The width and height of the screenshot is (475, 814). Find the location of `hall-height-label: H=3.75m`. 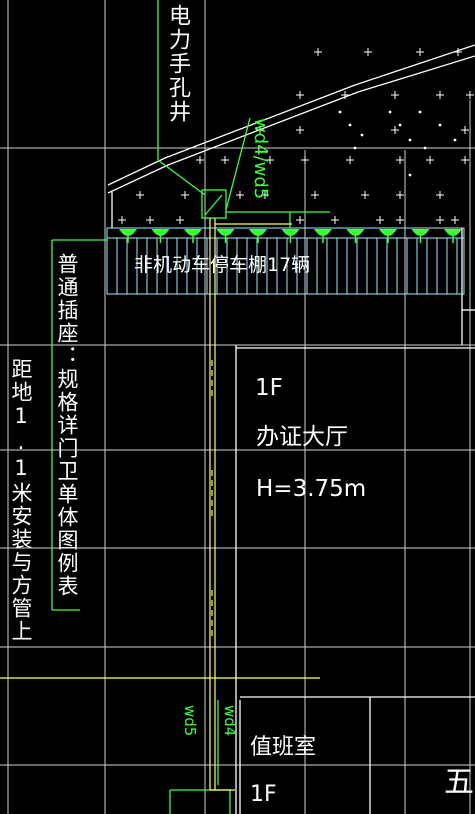

hall-height-label: H=3.75m is located at coordinates (311, 489).